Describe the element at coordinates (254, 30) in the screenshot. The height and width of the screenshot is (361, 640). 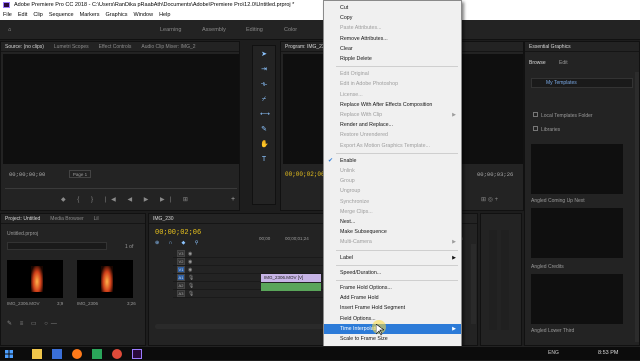
I see `workspace-editing: Editing` at that location.